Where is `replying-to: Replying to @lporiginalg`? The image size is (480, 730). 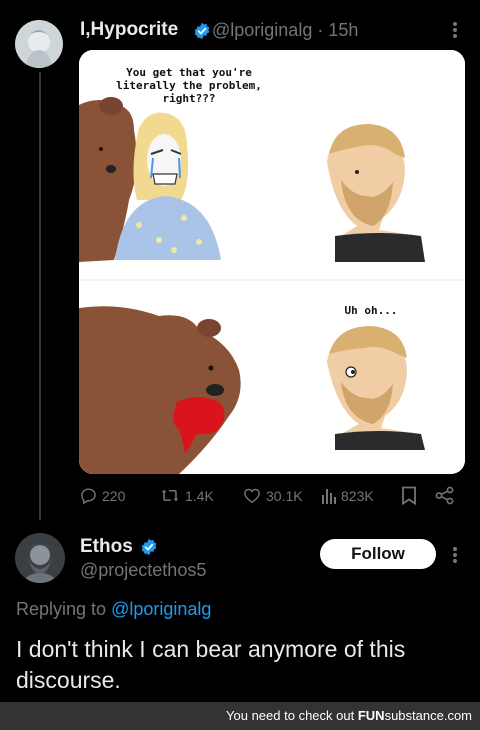
replying-to: Replying to @lporiginalg is located at coordinates (113, 609).